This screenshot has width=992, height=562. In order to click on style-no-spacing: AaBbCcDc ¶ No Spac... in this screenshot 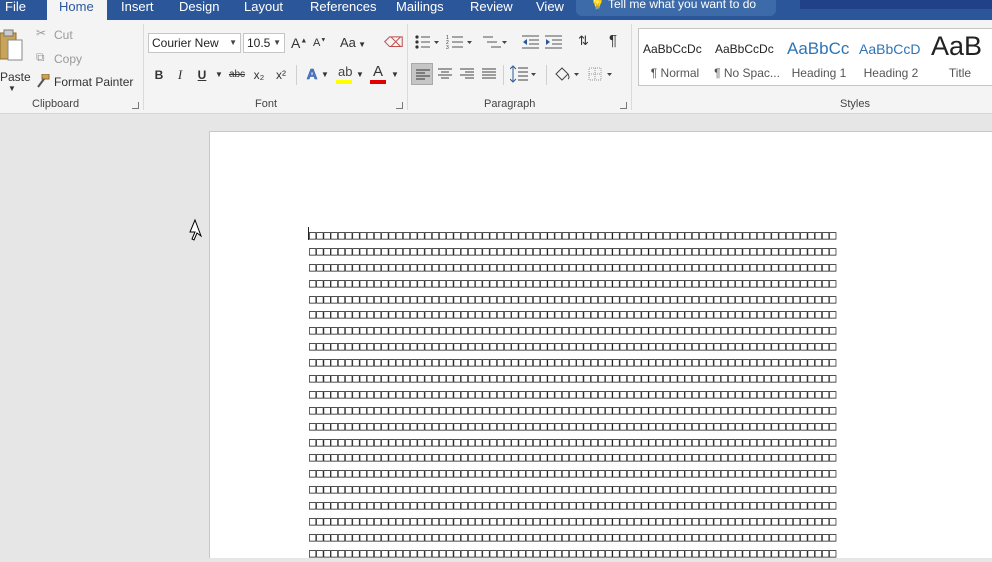, I will do `click(747, 58)`.